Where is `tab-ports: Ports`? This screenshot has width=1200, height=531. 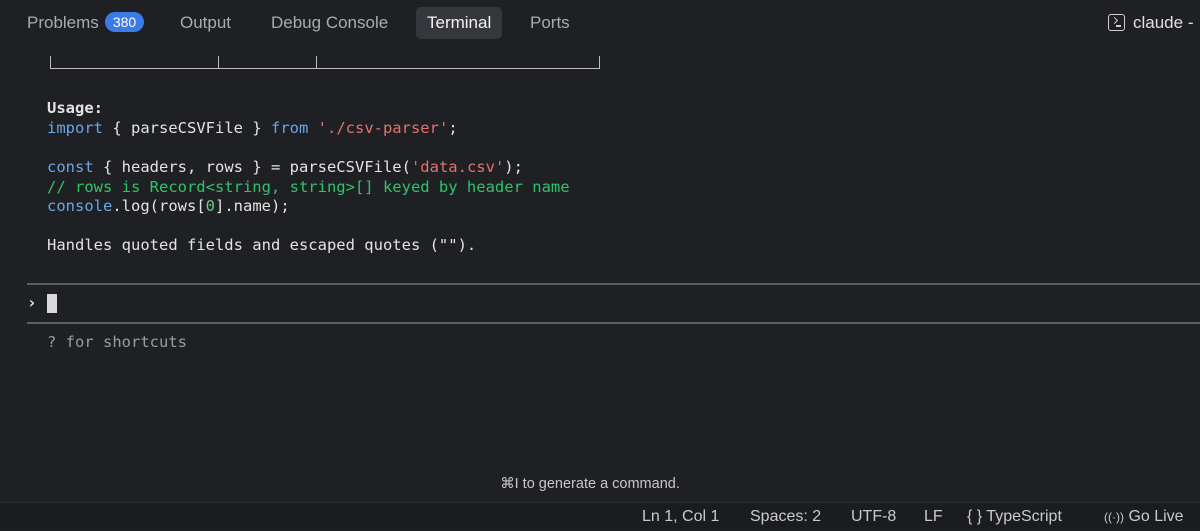 tab-ports: Ports is located at coordinates (550, 23).